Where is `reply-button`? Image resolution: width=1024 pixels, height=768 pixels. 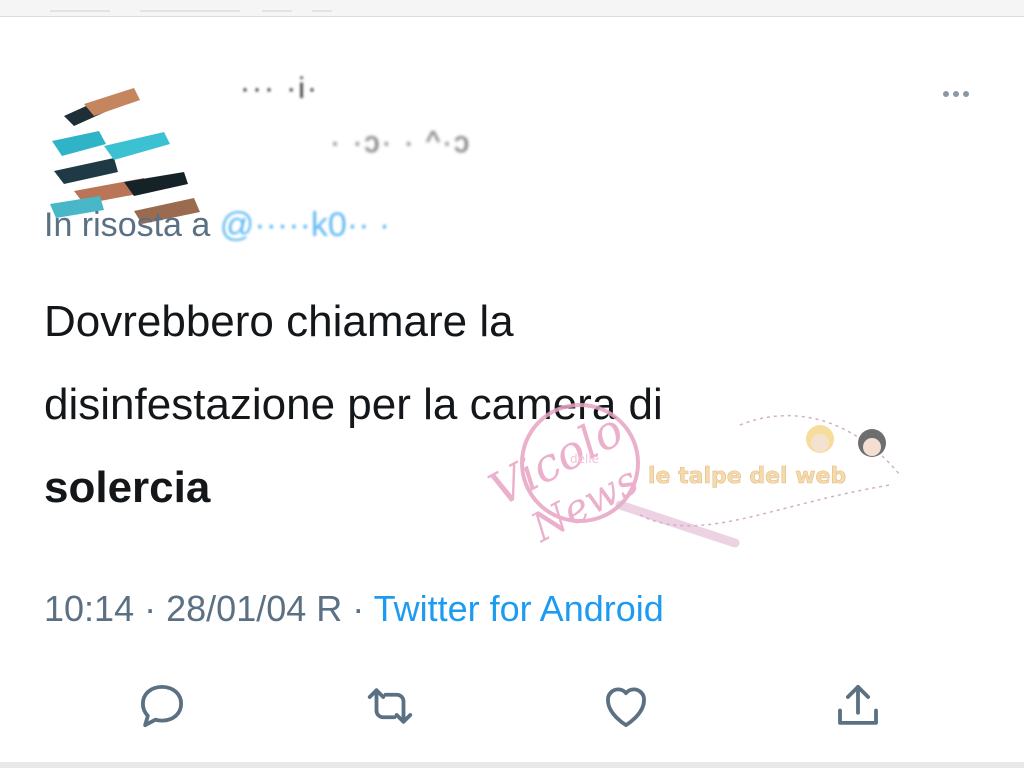 reply-button is located at coordinates (162, 706).